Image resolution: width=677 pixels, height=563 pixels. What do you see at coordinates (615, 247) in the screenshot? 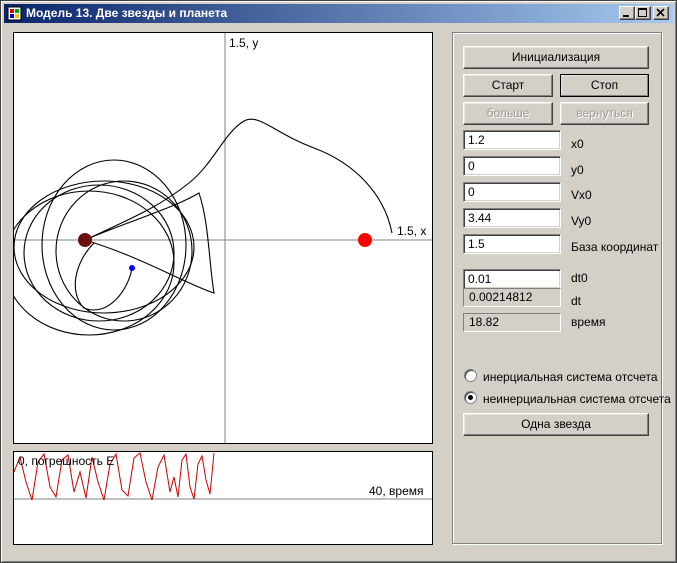
I see `coord-base-label: База координат` at bounding box center [615, 247].